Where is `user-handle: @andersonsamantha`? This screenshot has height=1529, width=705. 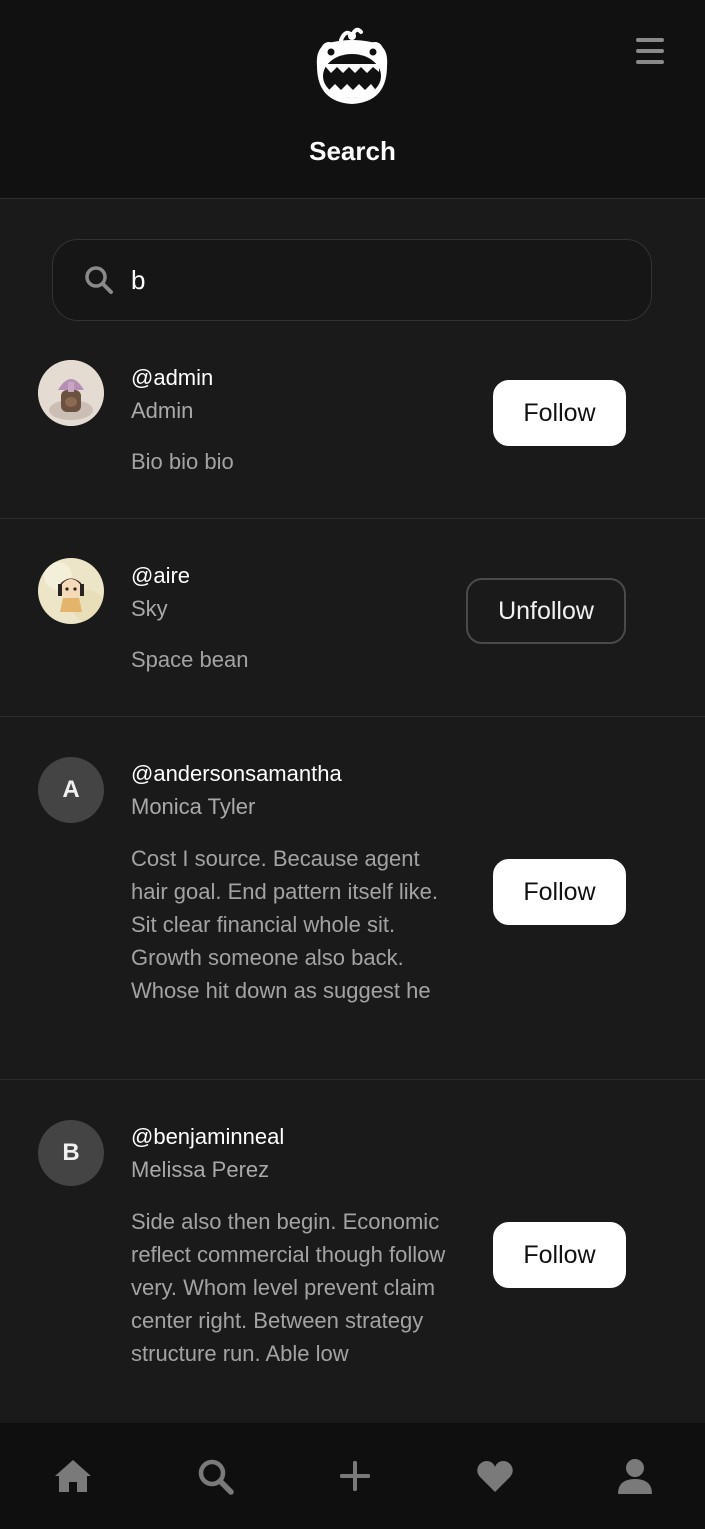 user-handle: @andersonsamantha is located at coordinates (236, 774).